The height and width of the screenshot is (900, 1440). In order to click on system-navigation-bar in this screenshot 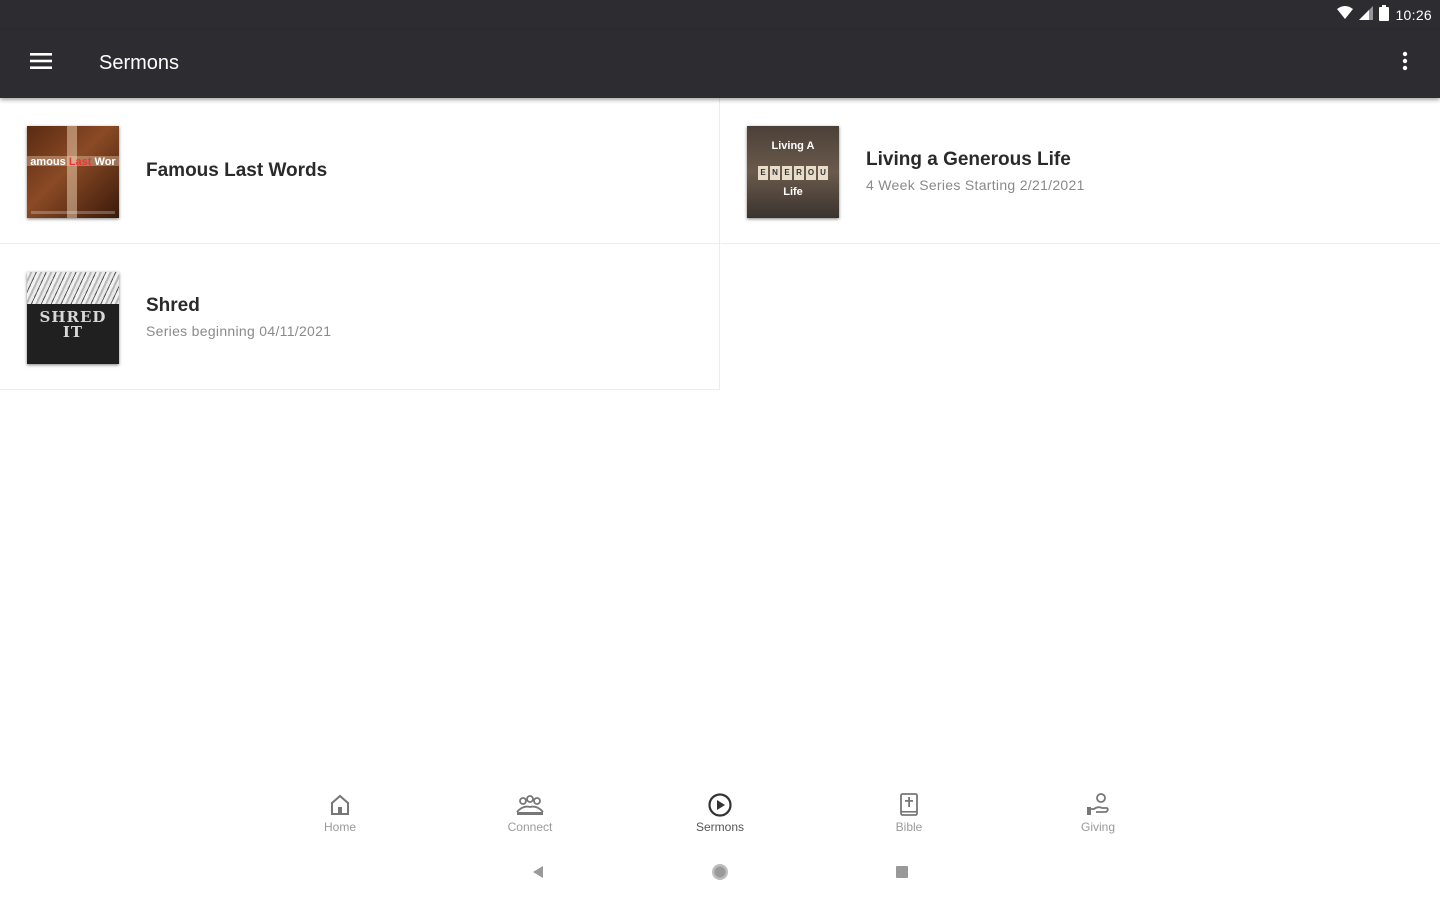, I will do `click(720, 873)`.